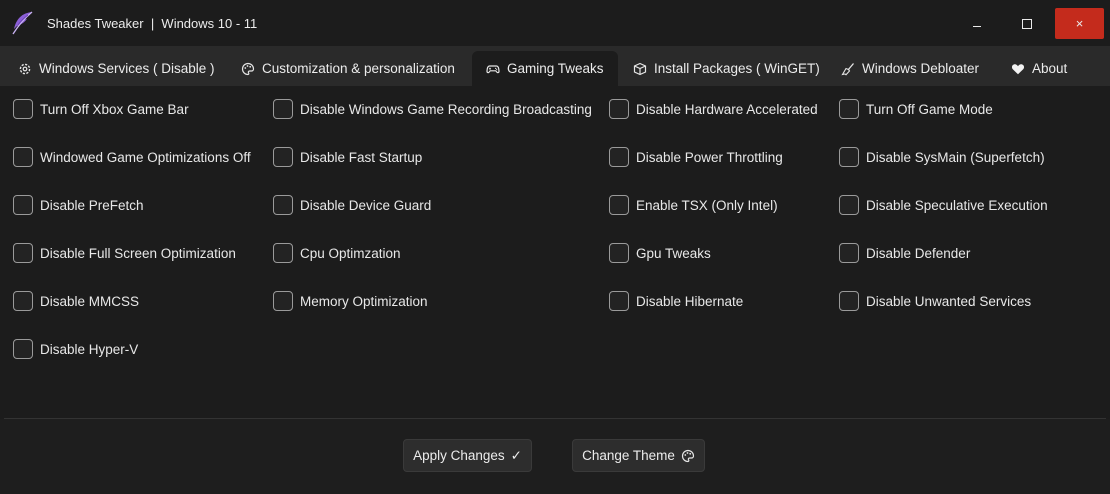  I want to click on option-label: Disable Full Screen Optimization, so click(138, 253).